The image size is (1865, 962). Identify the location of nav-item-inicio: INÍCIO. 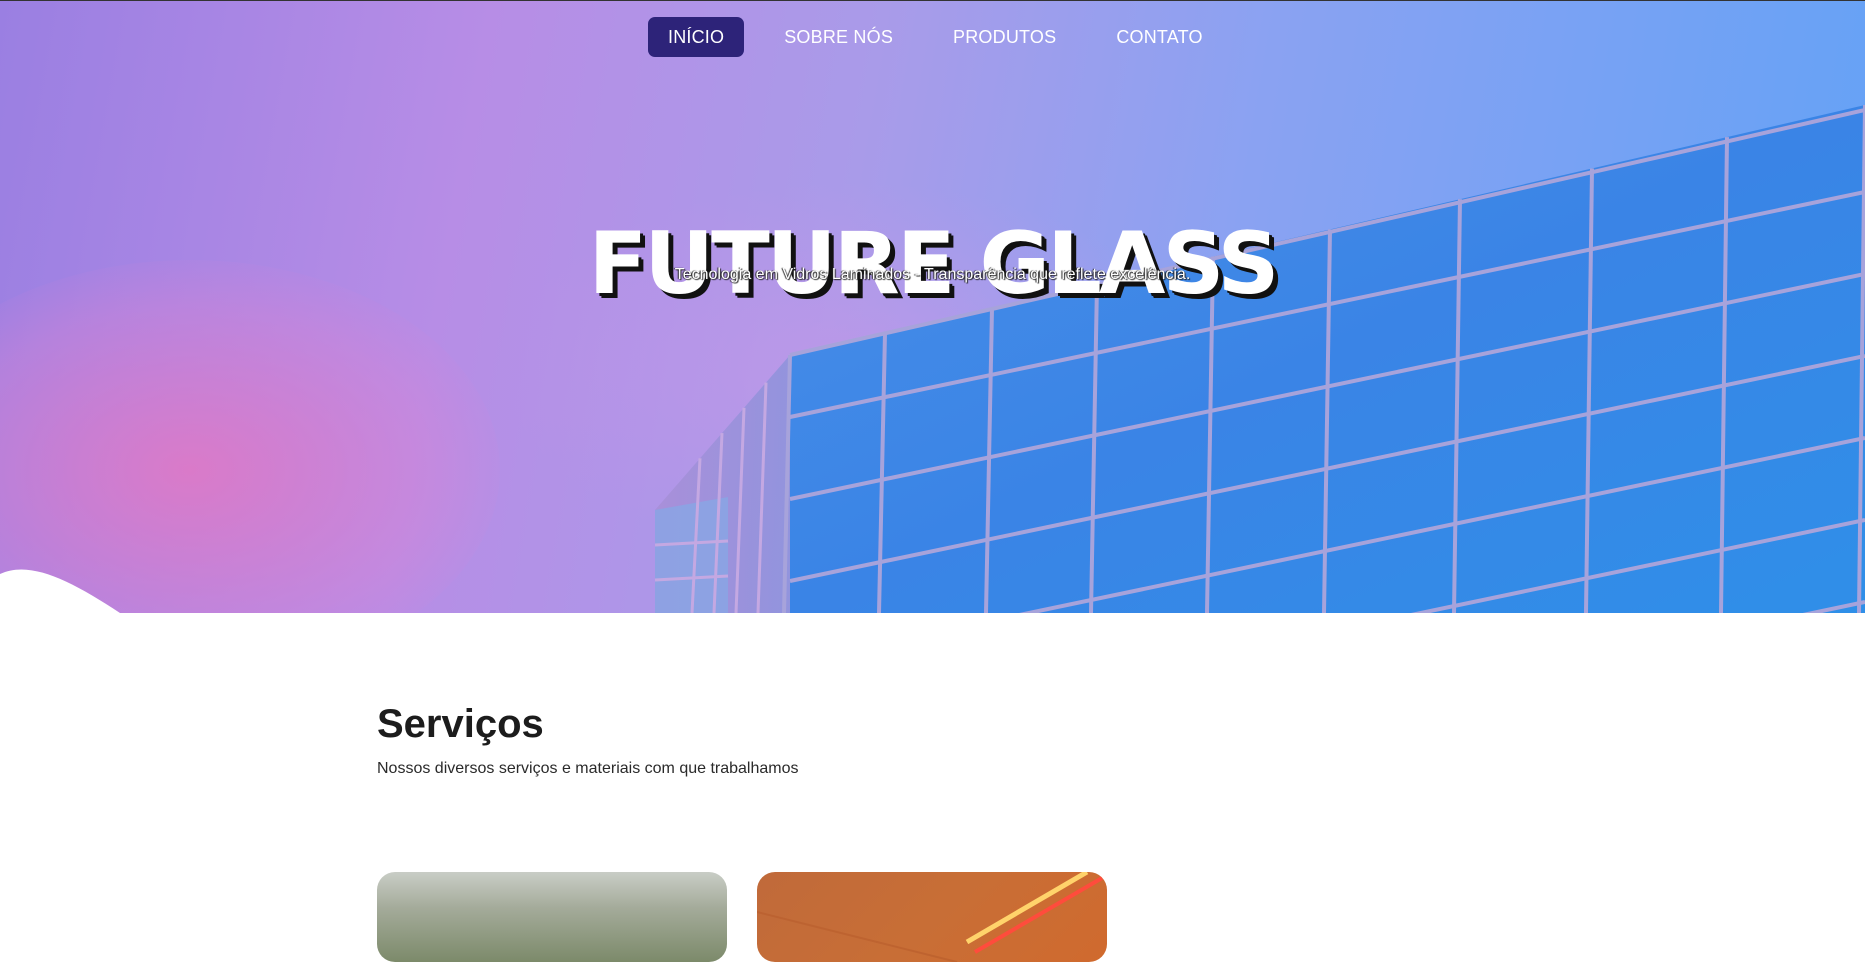
(696, 37).